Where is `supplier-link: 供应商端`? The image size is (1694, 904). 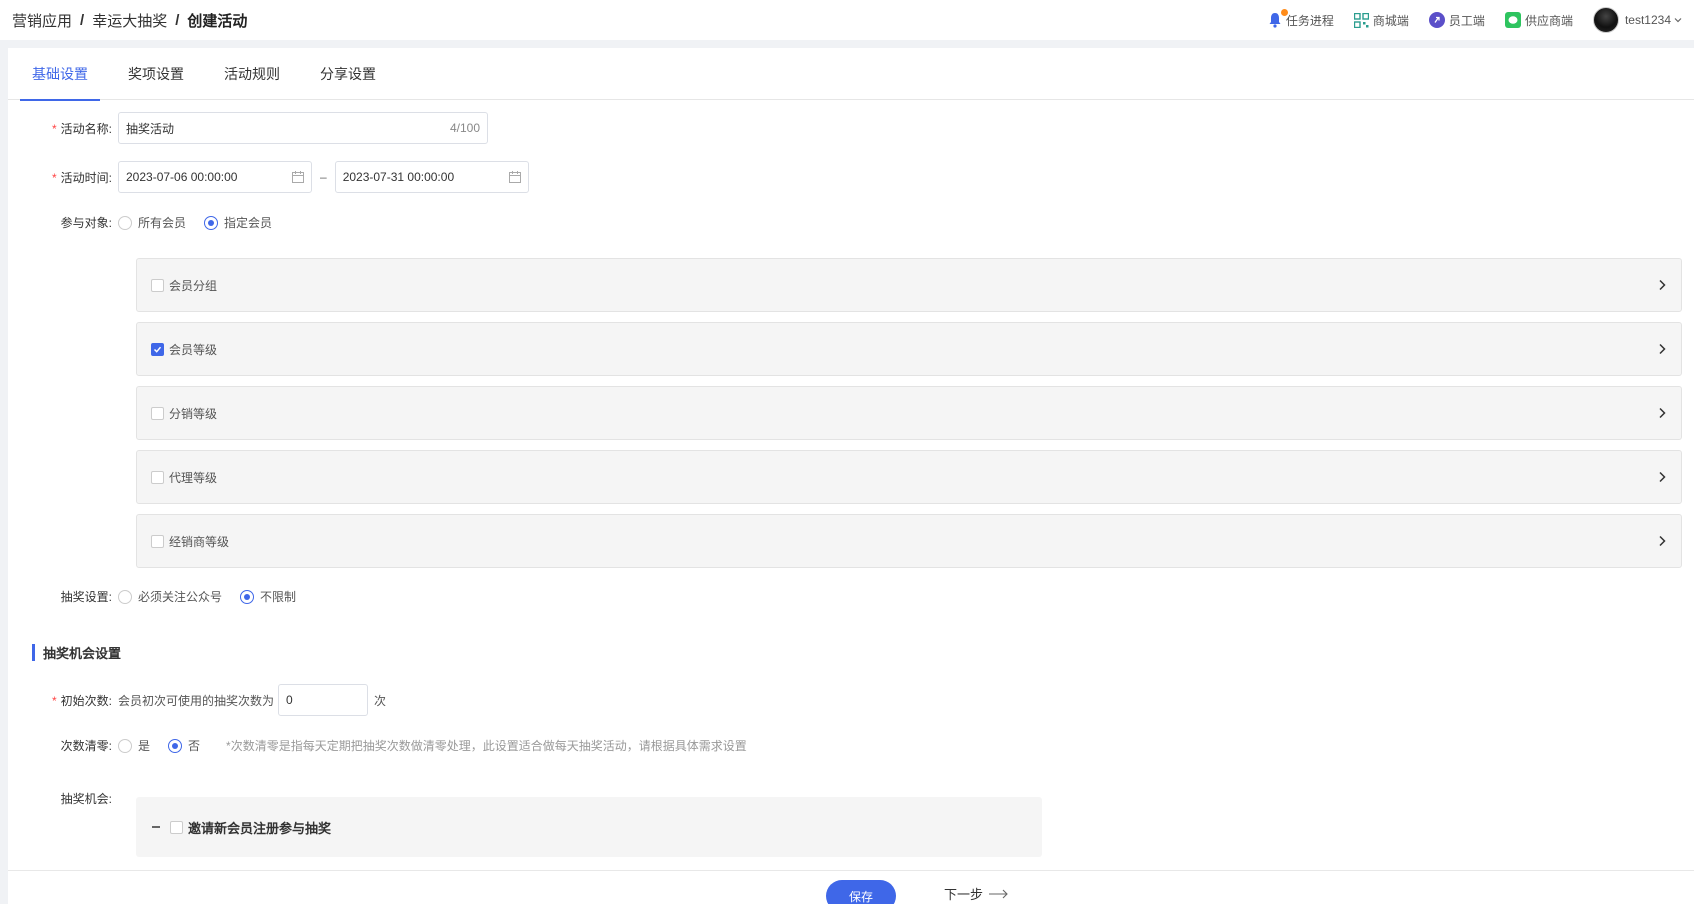 supplier-link: 供应商端 is located at coordinates (1538, 20).